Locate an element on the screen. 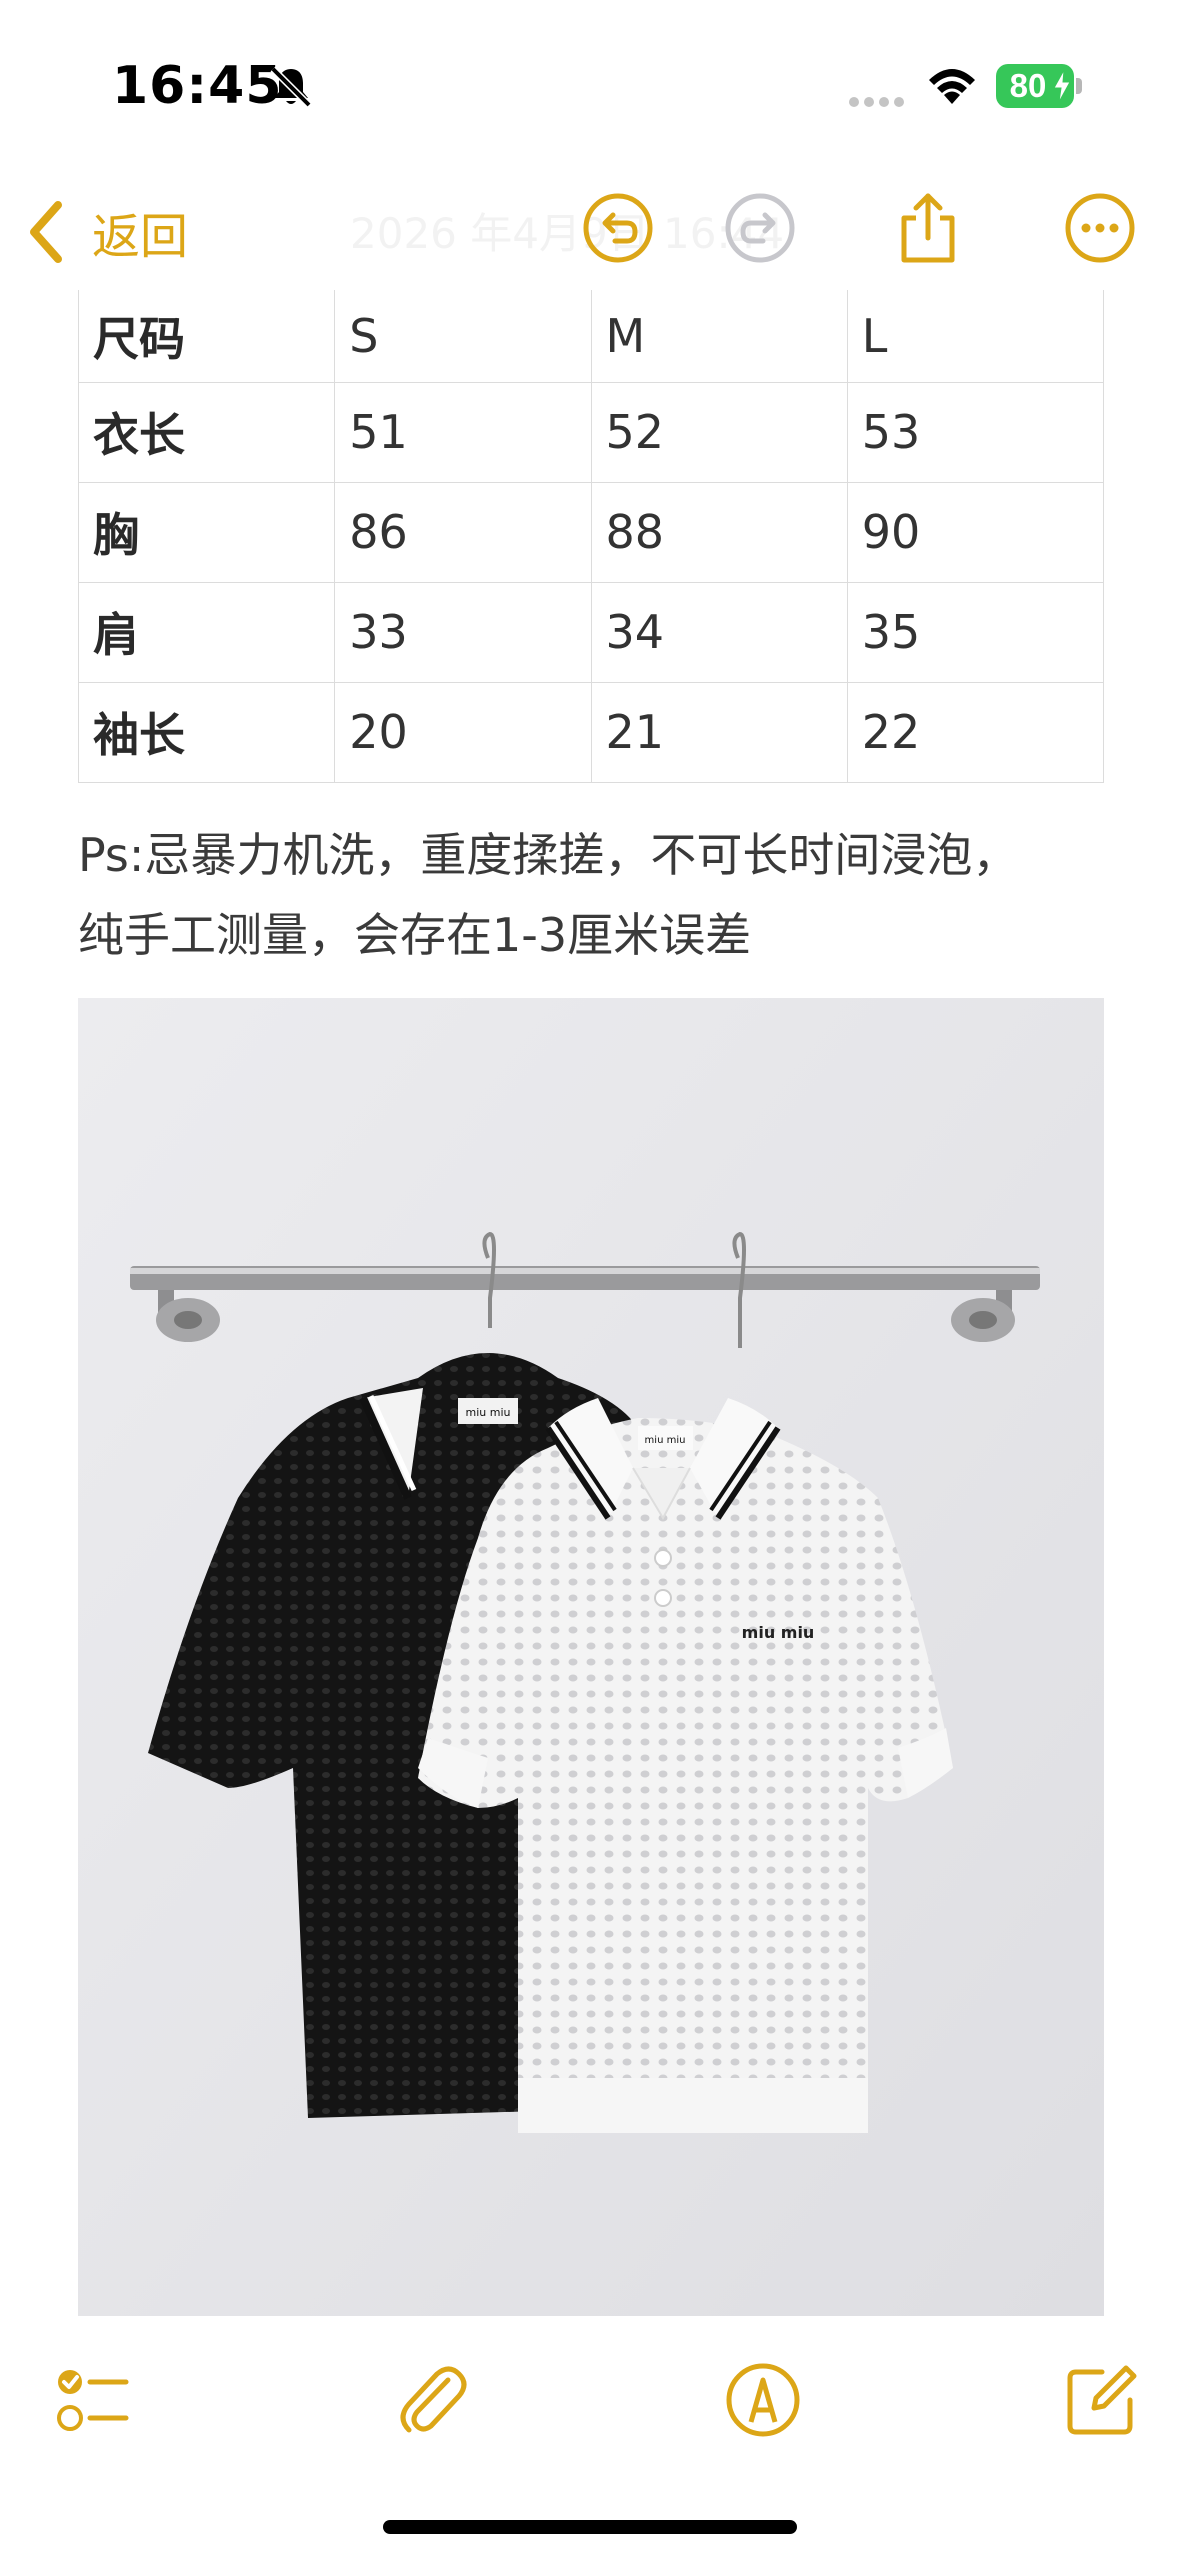  table-cell: 33 is located at coordinates (463, 632).